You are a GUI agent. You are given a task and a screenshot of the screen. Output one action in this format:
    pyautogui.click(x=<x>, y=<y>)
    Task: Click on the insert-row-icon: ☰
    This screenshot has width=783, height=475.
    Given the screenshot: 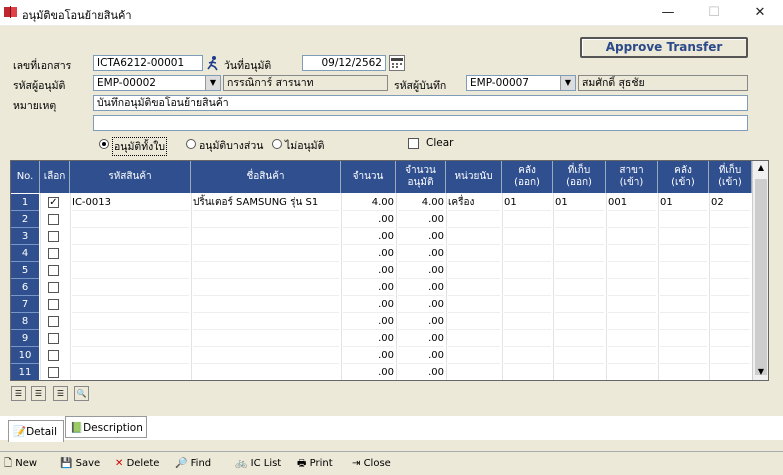 What is the action you would take?
    pyautogui.click(x=18, y=393)
    